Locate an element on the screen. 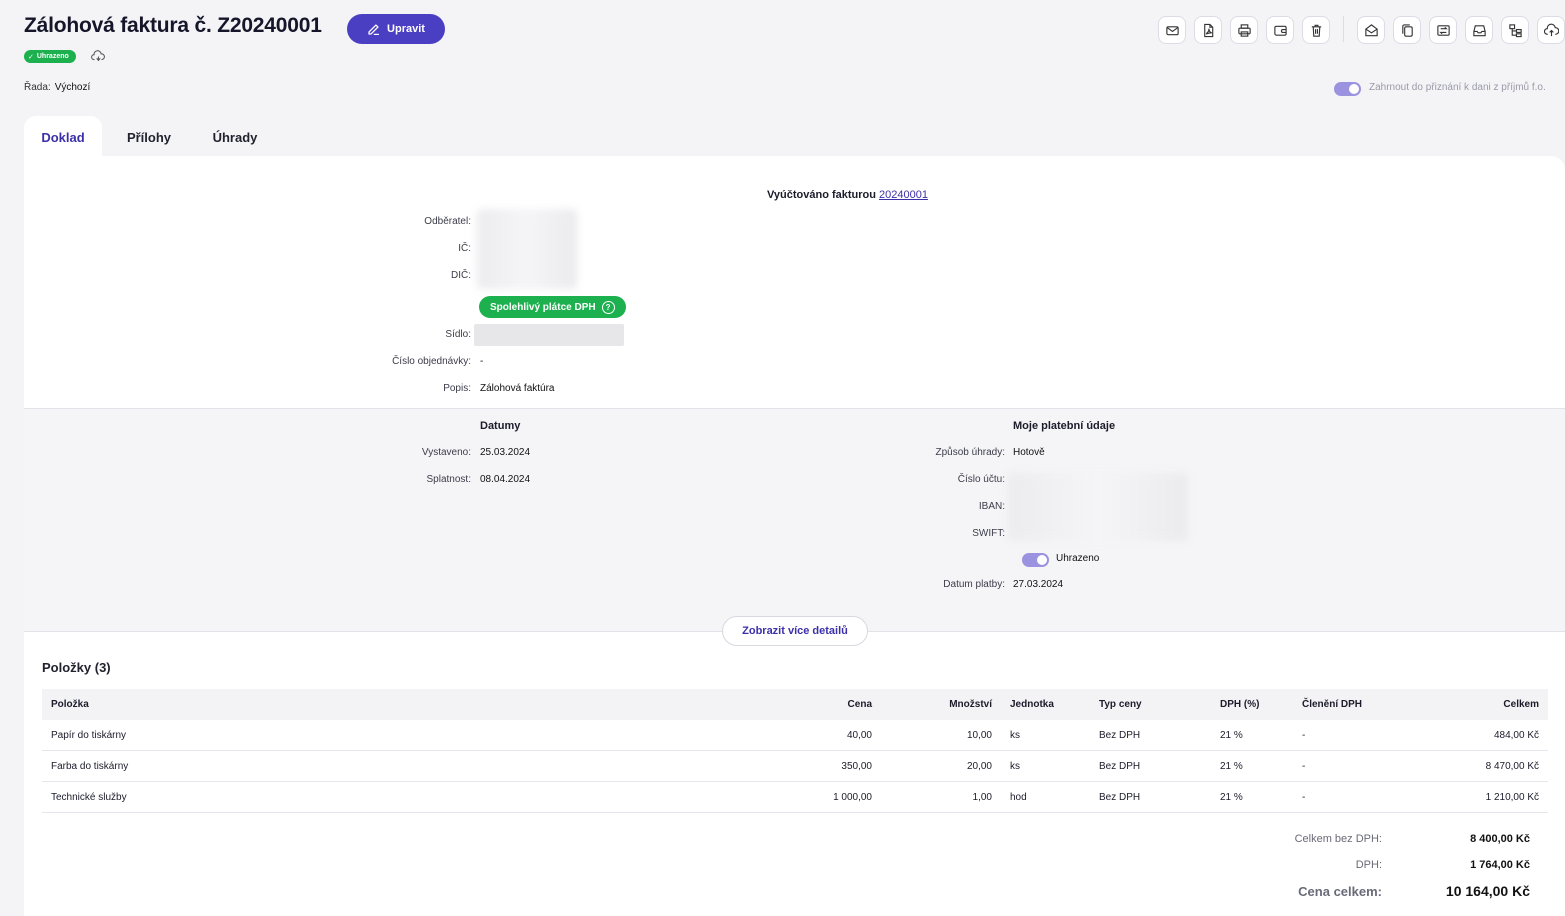 This screenshot has width=1565, height=916. item-price-cell: 1 000,00 is located at coordinates (852, 797).